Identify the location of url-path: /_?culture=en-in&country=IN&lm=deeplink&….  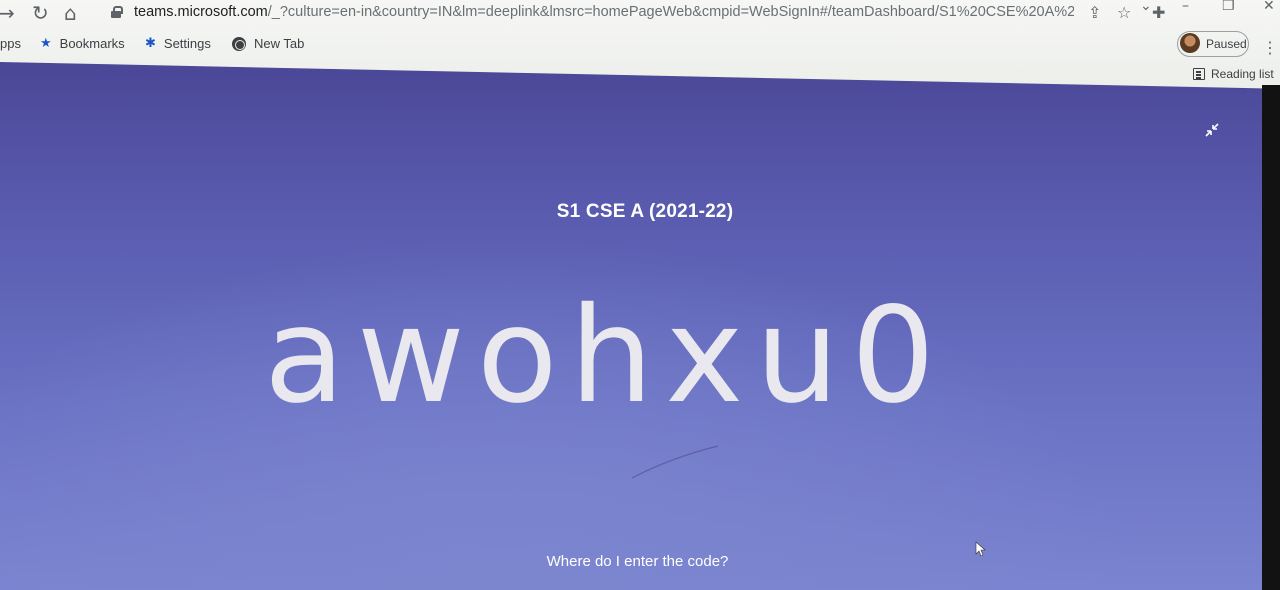
(670, 12).